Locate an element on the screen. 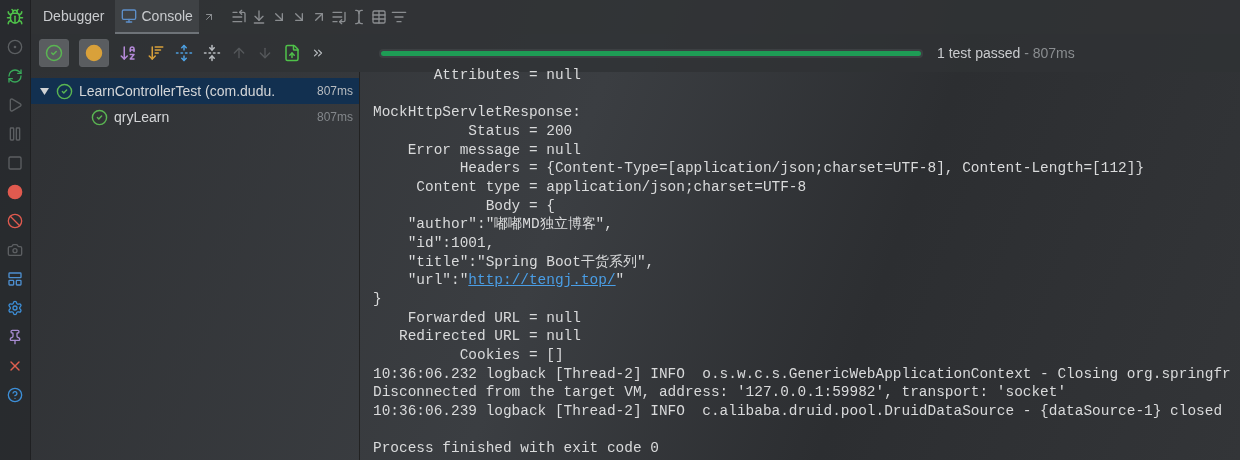 The height and width of the screenshot is (460, 1240). console-line: Forwarded URL = null is located at coordinates (494, 318).